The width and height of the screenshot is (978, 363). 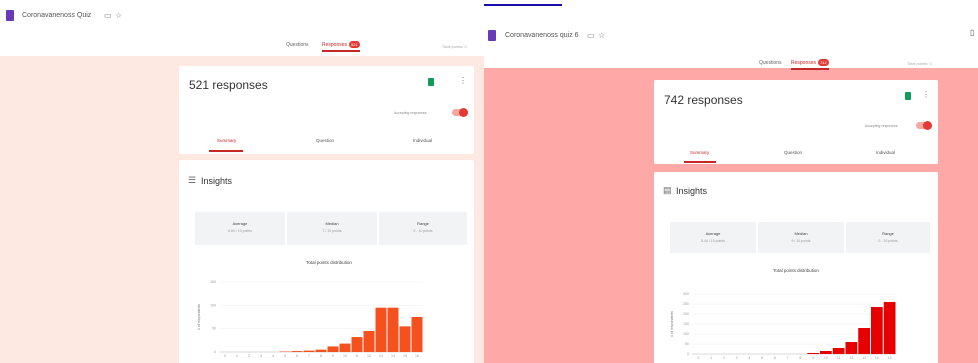 I want to click on chart-title: Total points distribution, so click(x=796, y=270).